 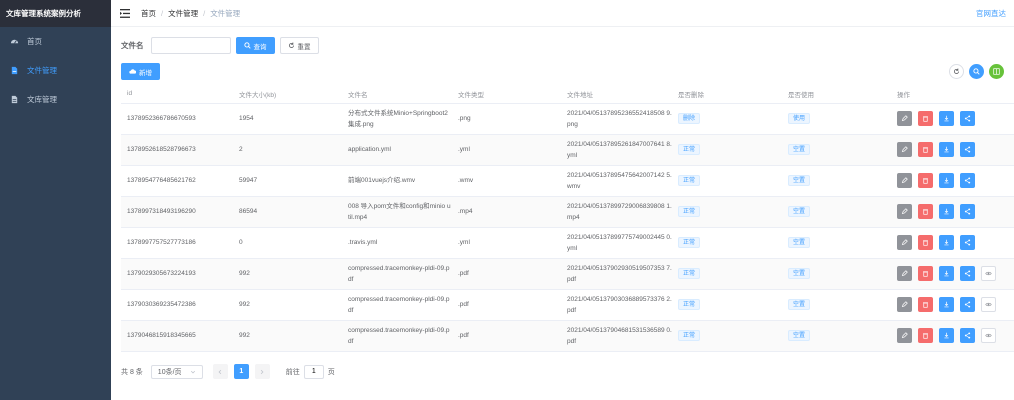 I want to click on toggle-search-button, so click(x=976, y=71).